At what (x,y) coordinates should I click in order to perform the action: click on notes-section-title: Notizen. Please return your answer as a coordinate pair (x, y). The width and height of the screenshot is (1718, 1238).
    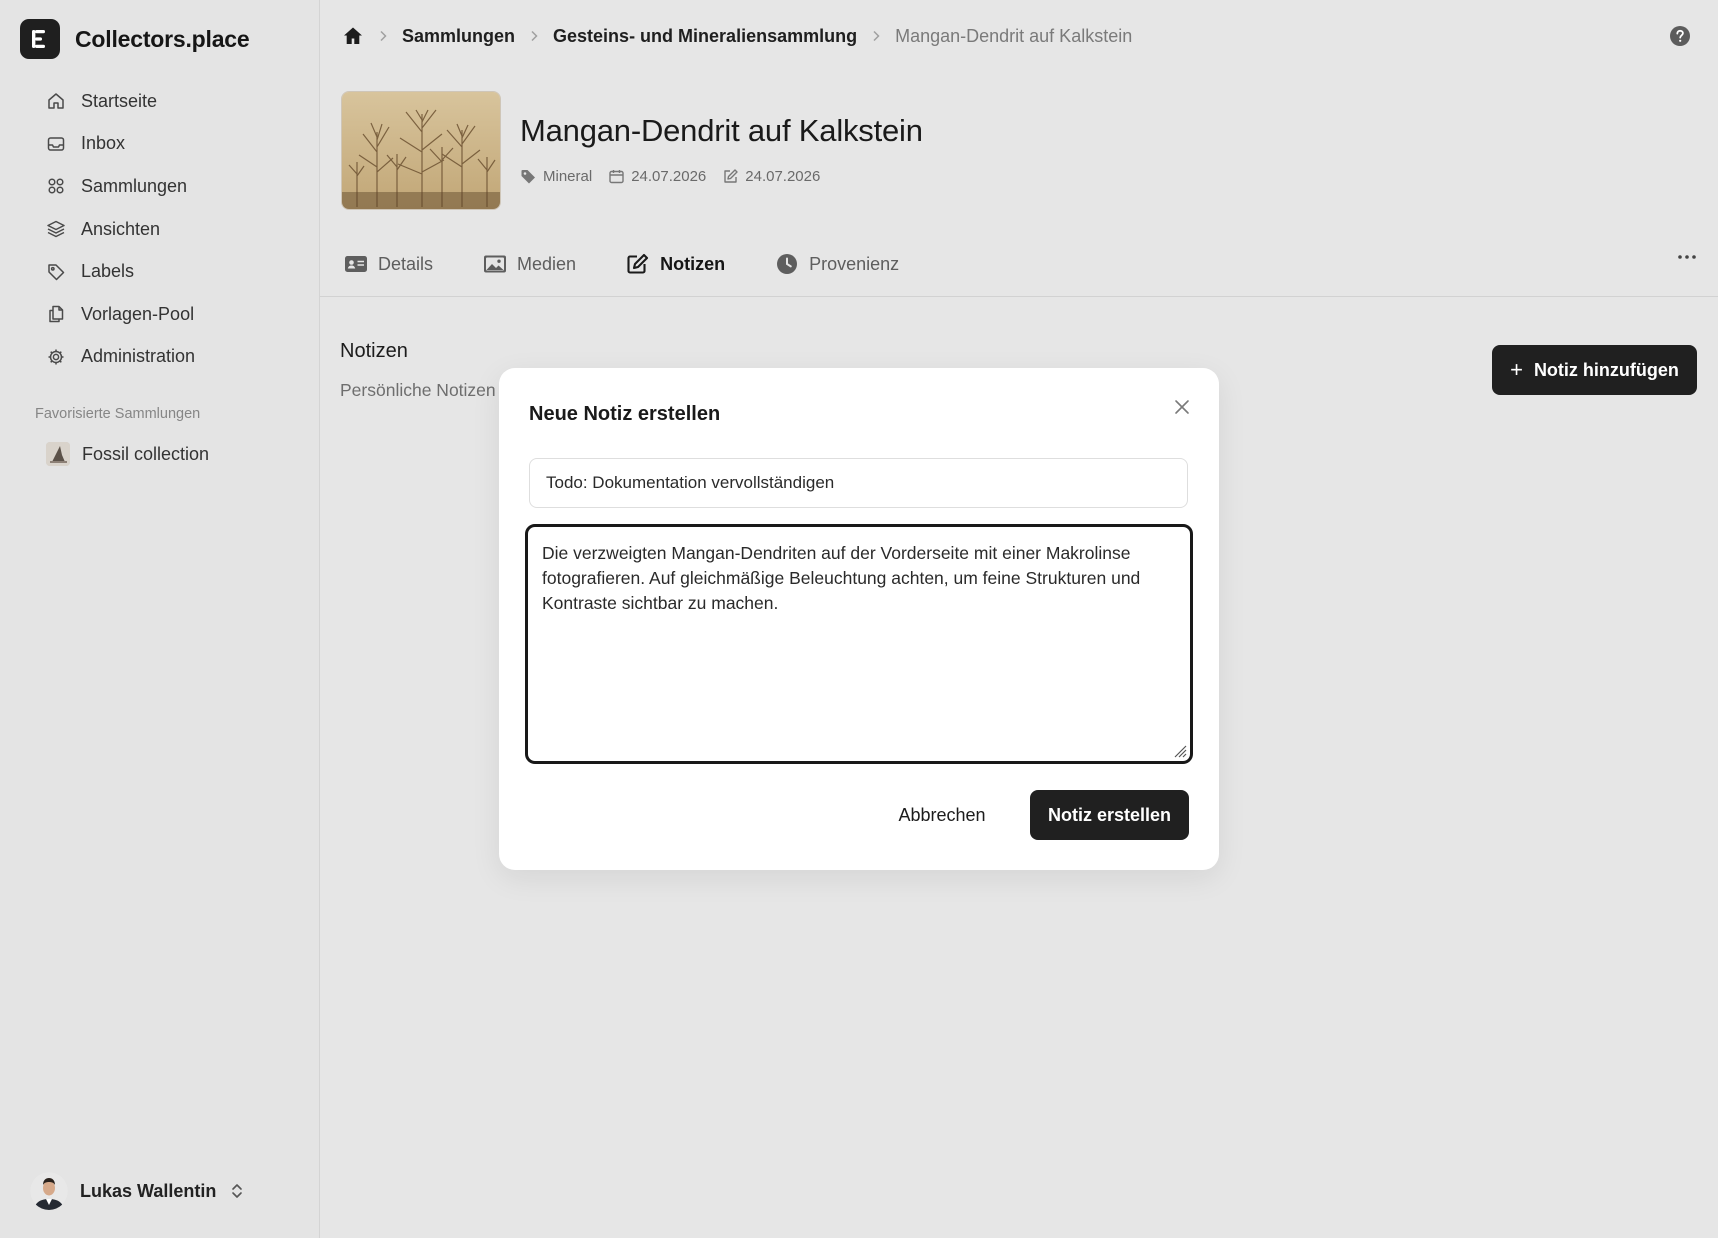
    Looking at the image, I should click on (374, 351).